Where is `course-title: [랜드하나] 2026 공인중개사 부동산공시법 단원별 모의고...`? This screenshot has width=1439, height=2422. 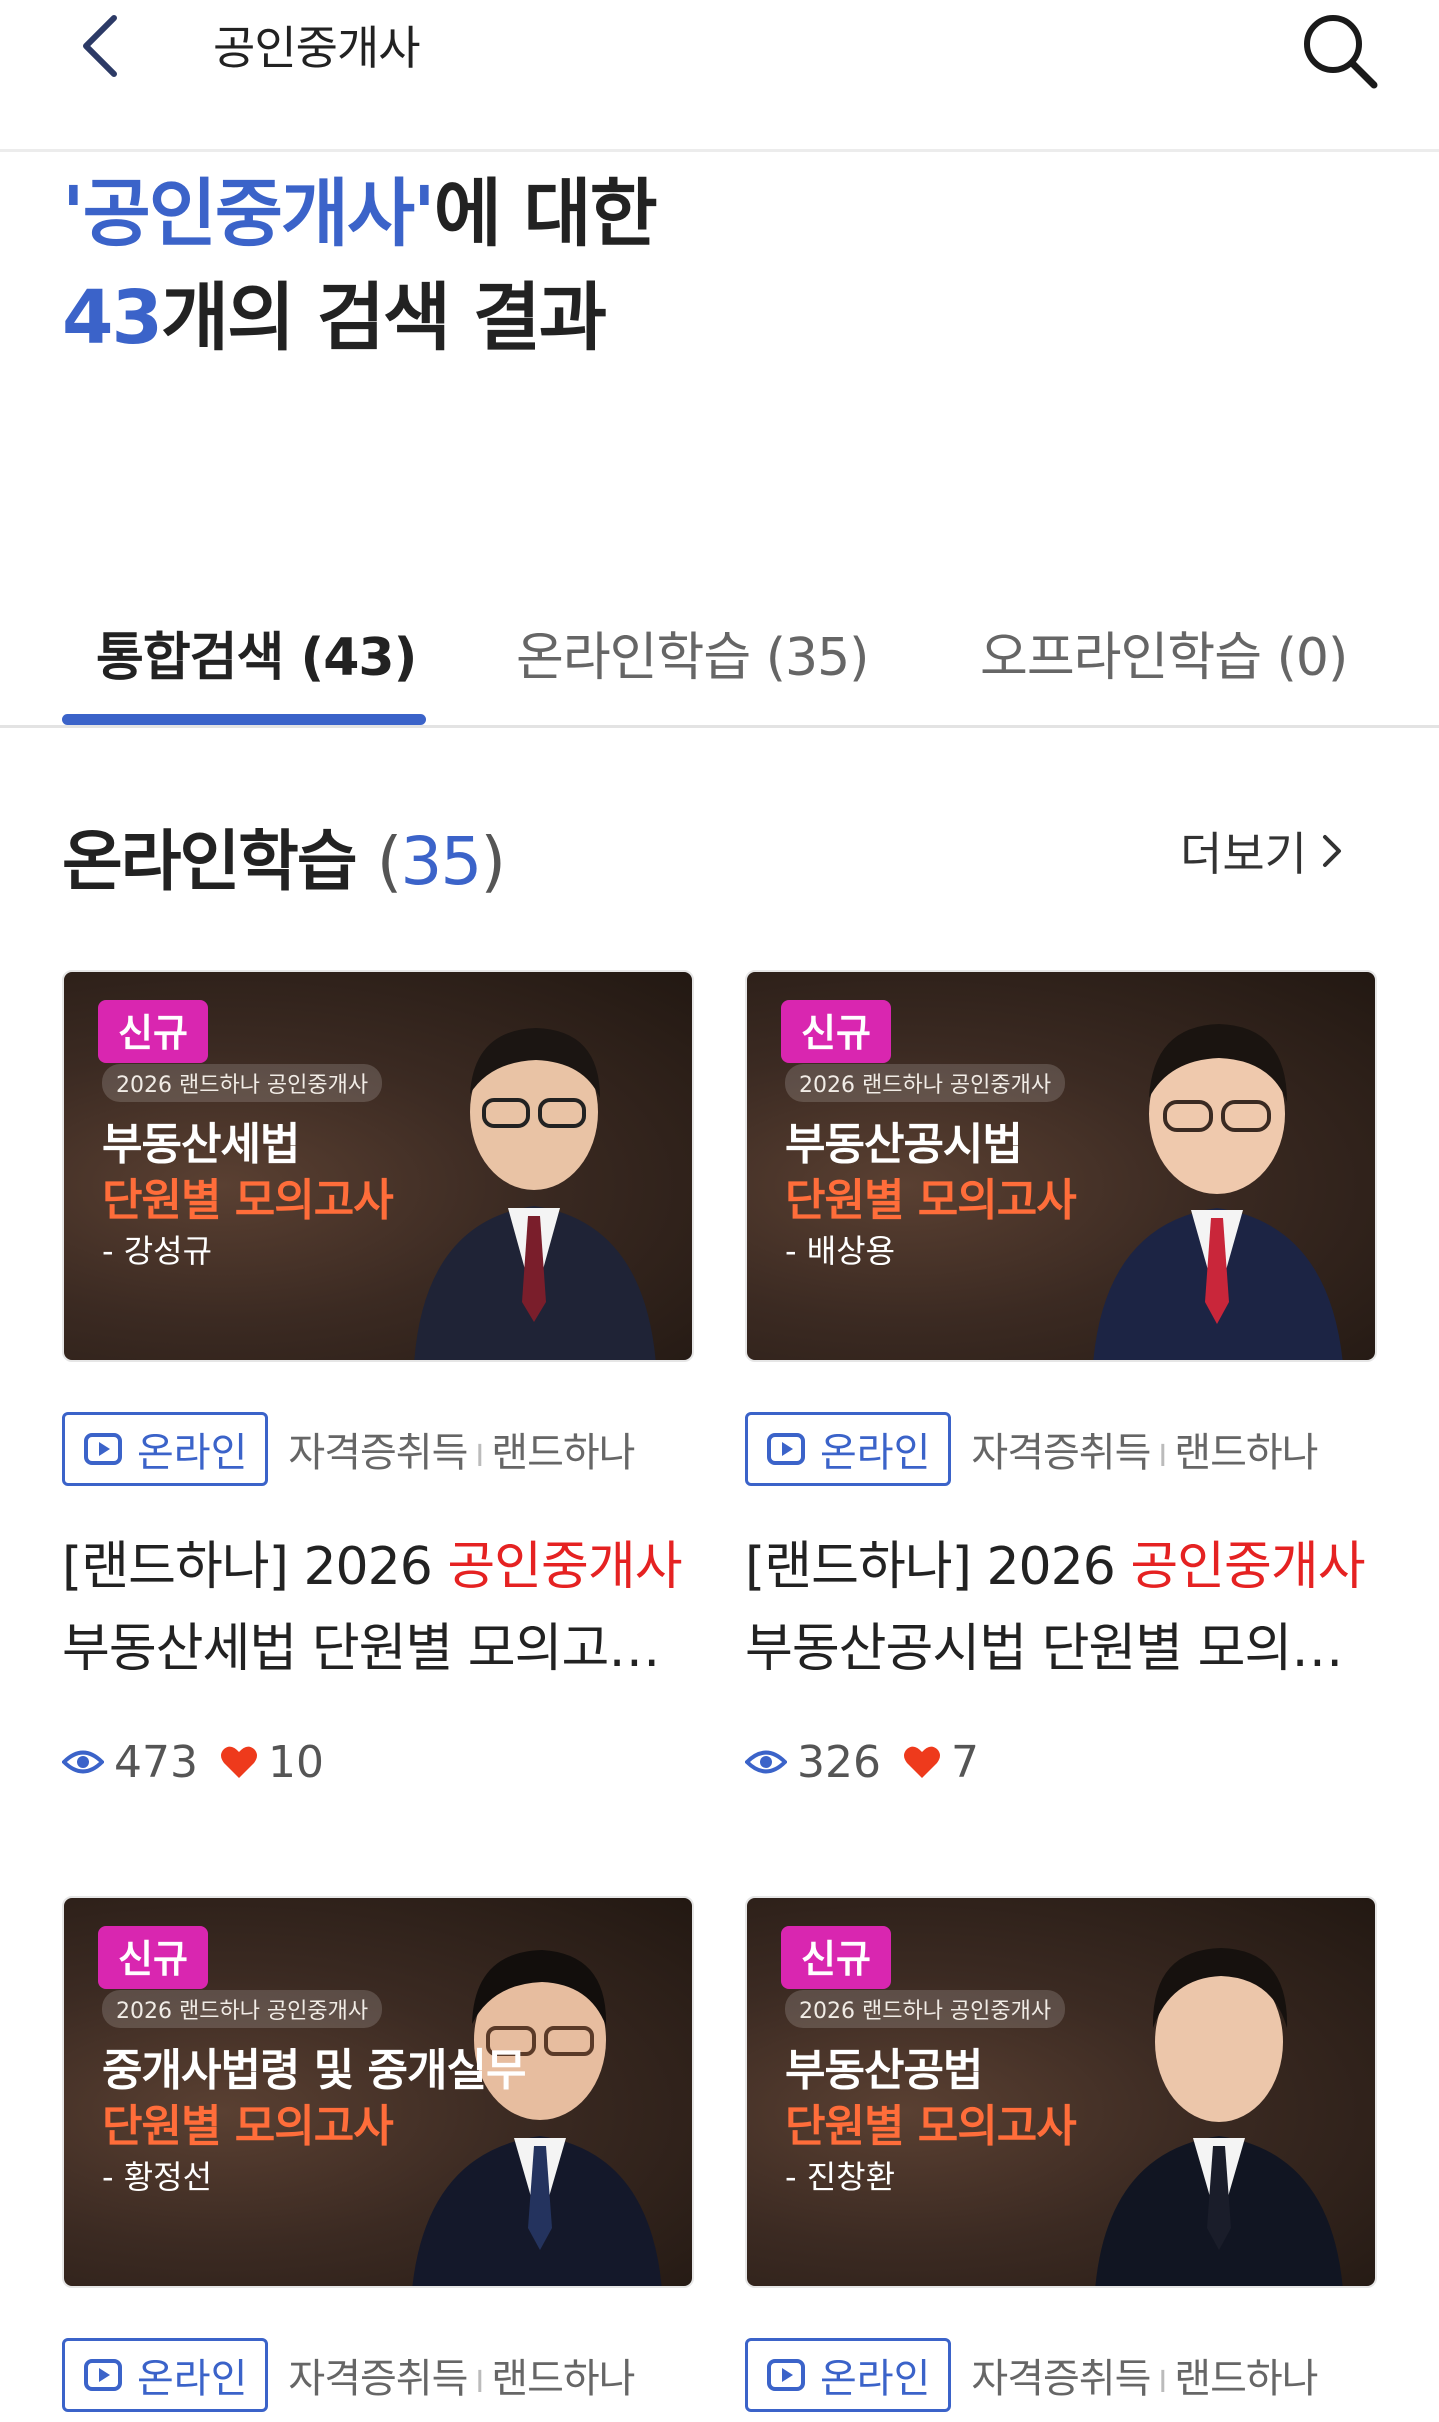
course-title: [랜드하나] 2026 공인중개사 부동산공시법 단원별 모의고... is located at coordinates (1061, 1608).